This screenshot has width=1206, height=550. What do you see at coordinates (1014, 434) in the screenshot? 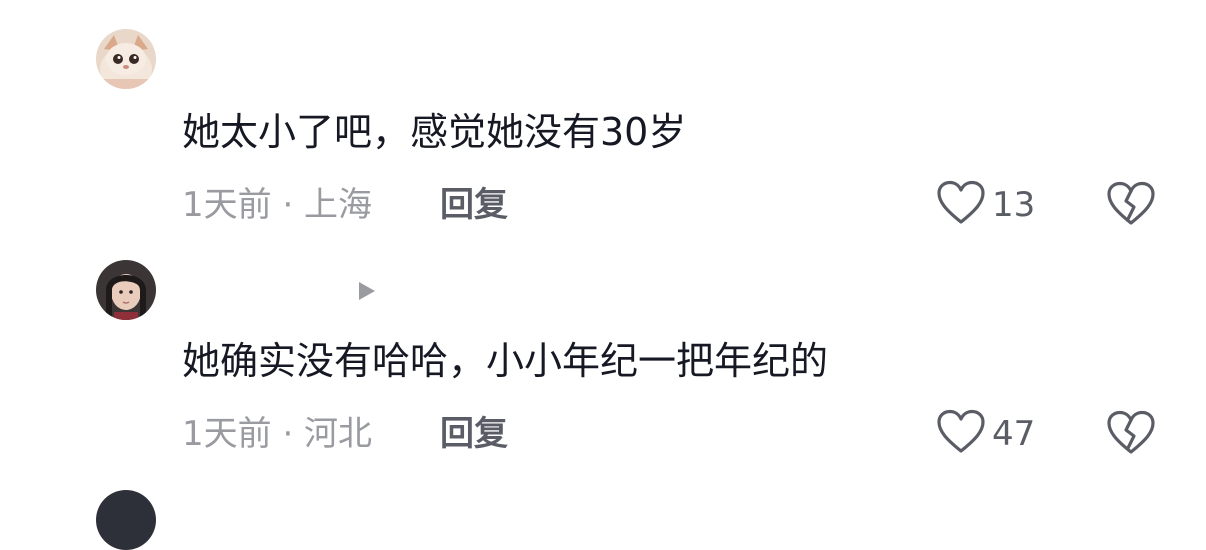
I see `like-count: 47` at bounding box center [1014, 434].